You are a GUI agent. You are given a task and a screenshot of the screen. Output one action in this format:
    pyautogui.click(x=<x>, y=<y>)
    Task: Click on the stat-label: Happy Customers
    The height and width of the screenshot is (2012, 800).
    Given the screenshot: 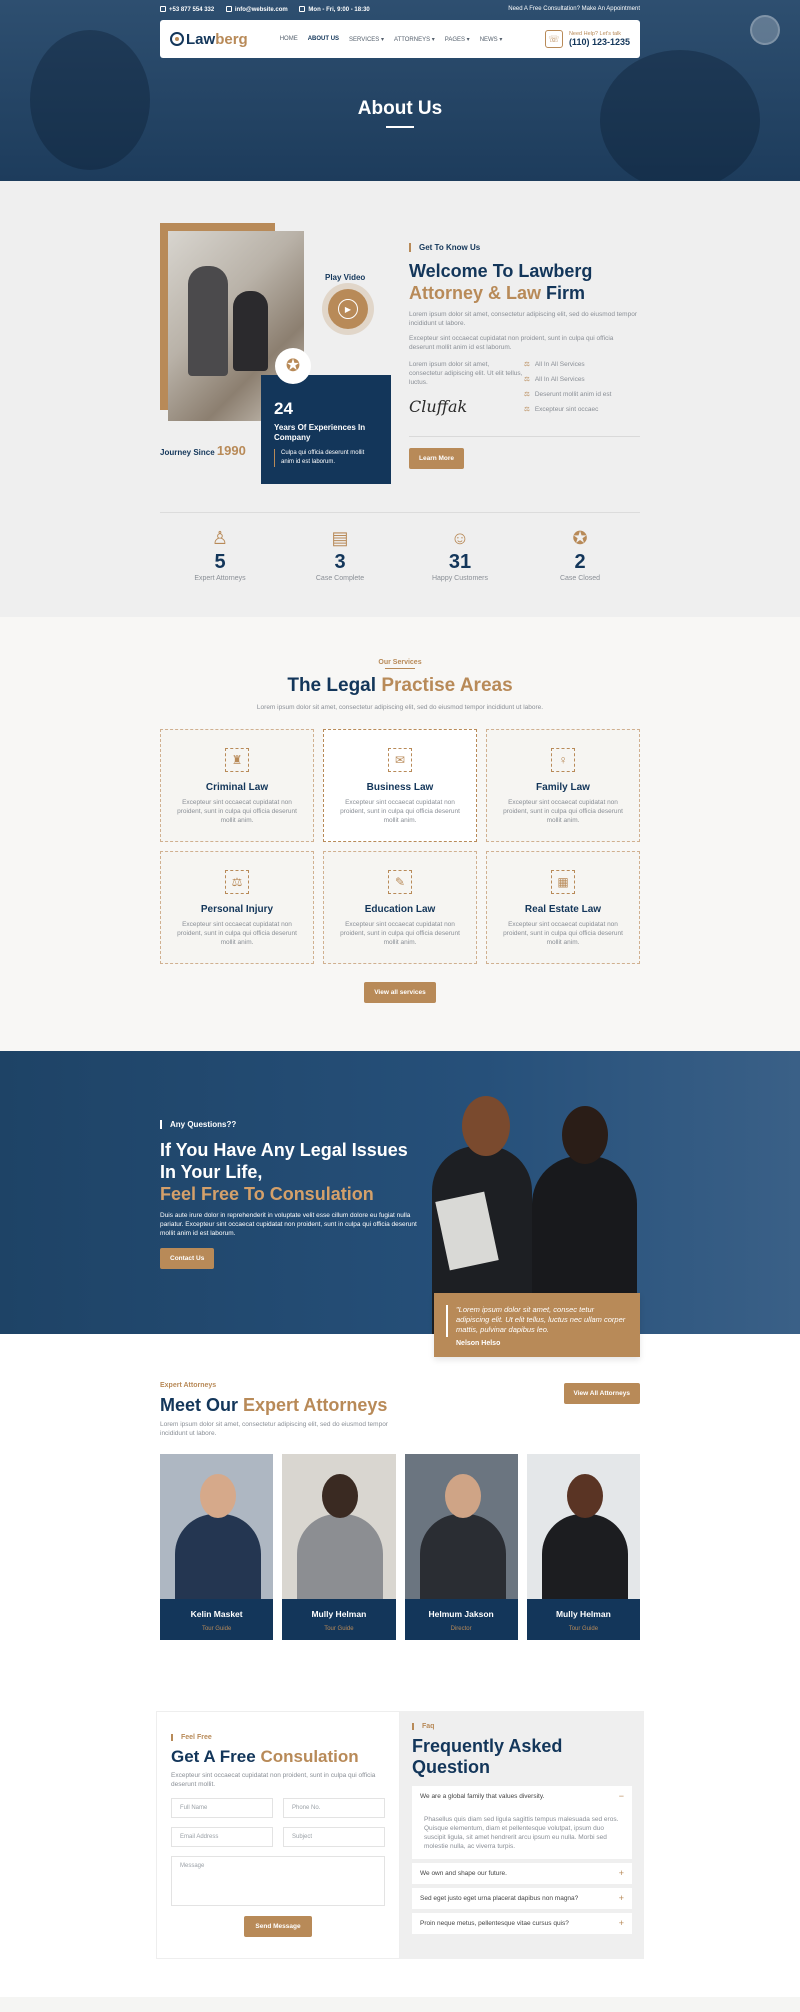 What is the action you would take?
    pyautogui.click(x=460, y=578)
    